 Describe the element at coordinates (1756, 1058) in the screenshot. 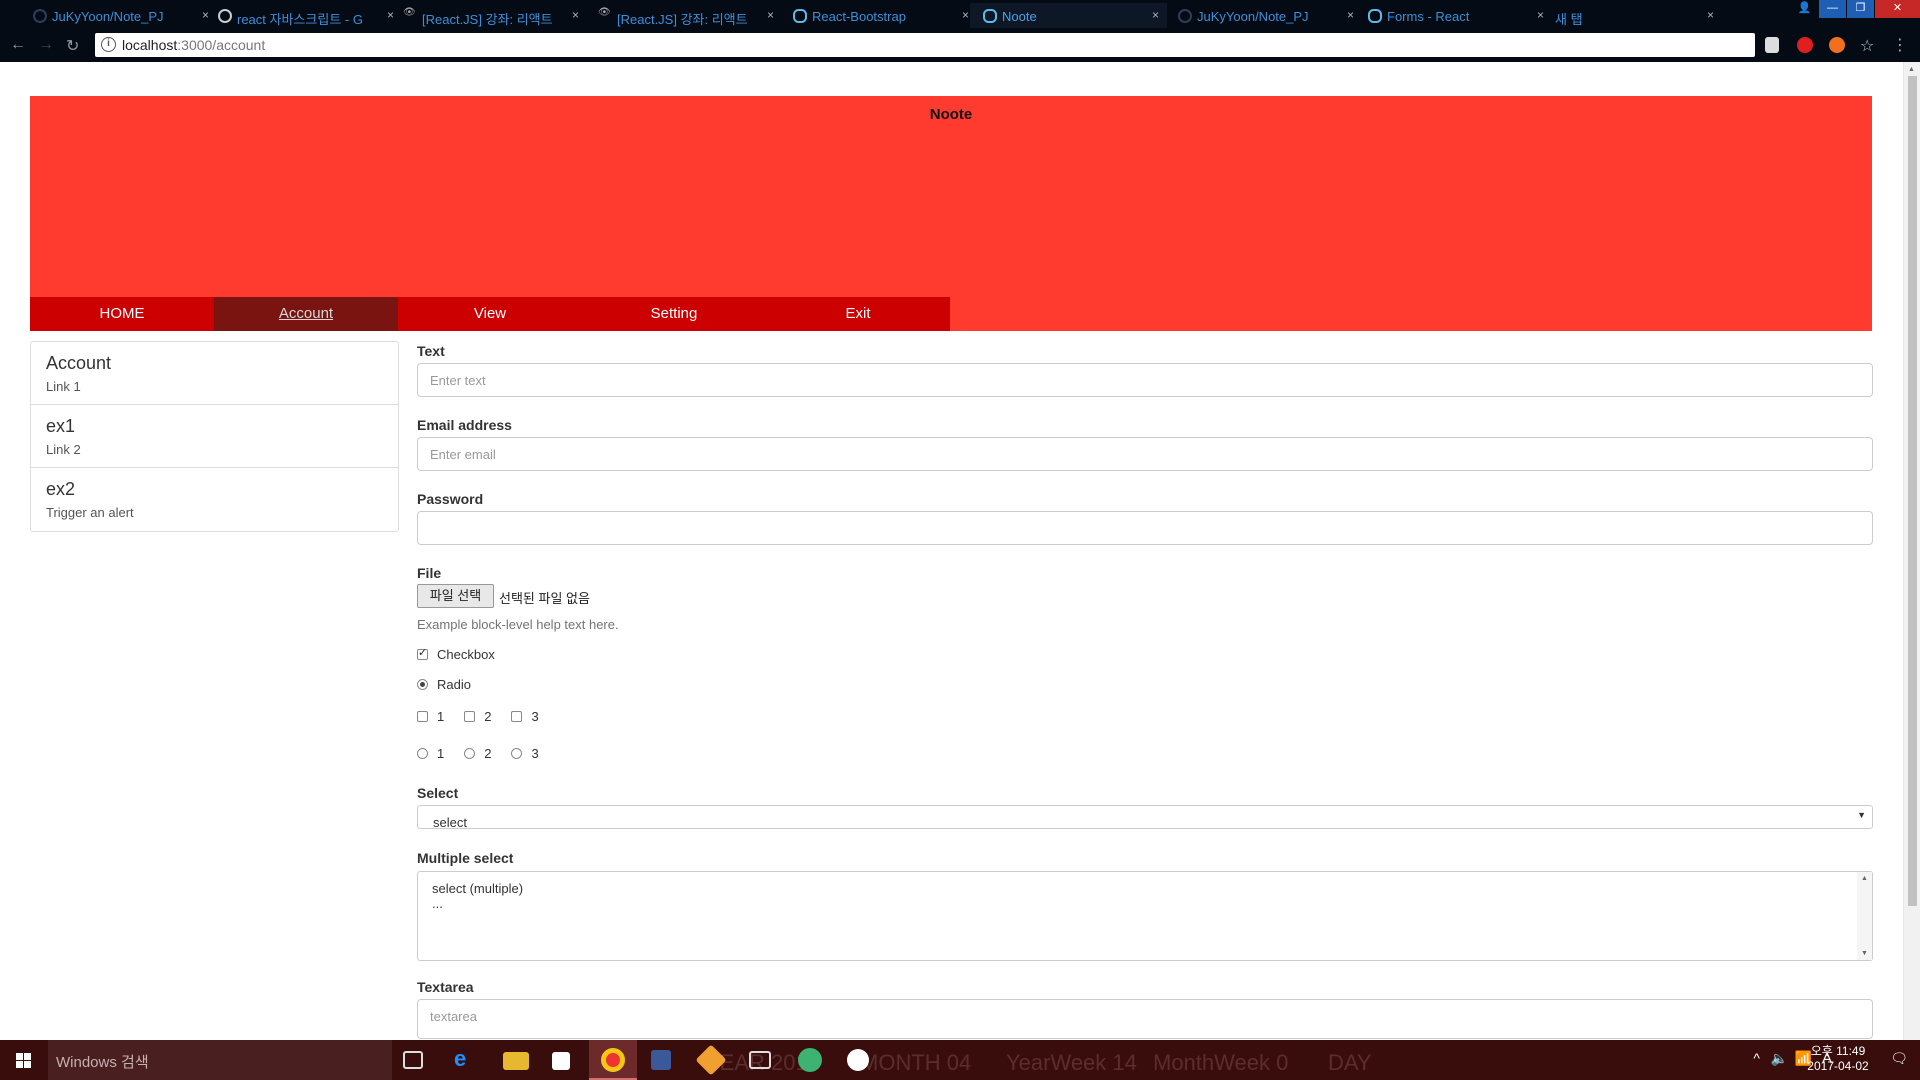

I see `chevron-up-icon: ^` at that location.